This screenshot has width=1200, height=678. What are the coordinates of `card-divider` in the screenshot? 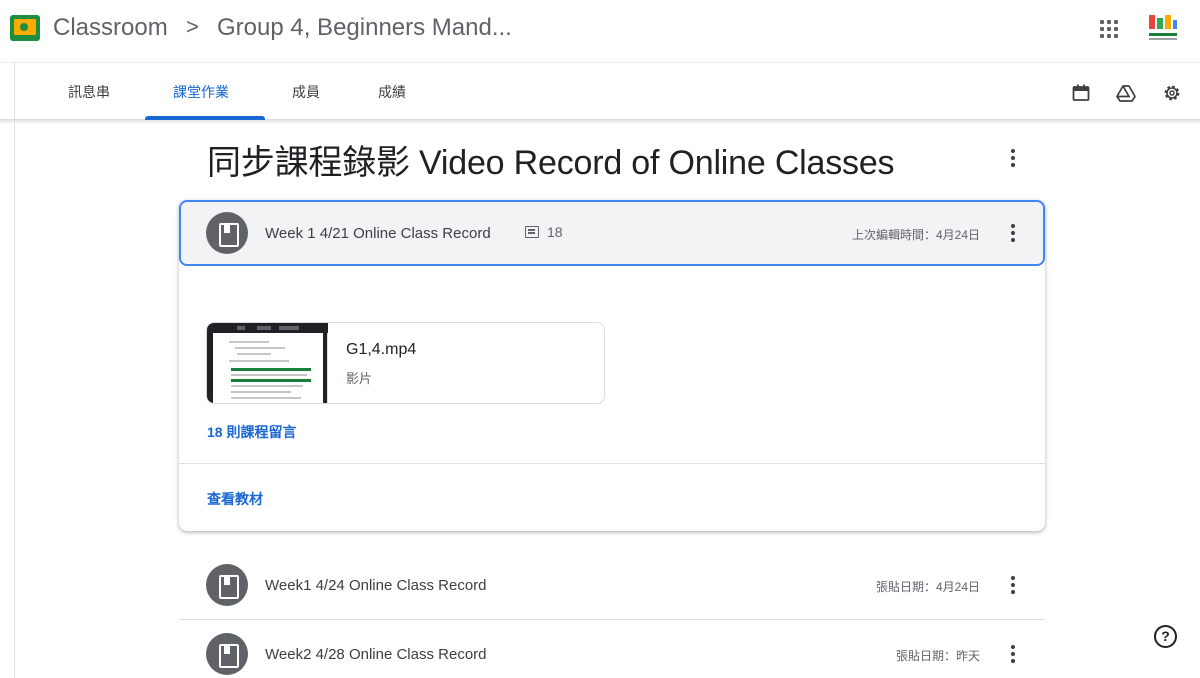 It's located at (612, 463).